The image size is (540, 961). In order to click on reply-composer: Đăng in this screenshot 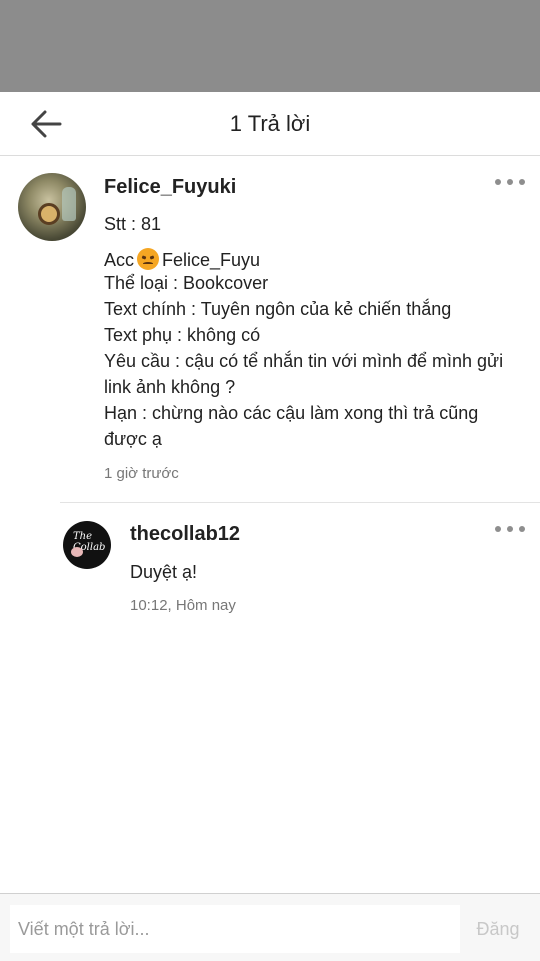, I will do `click(270, 927)`.